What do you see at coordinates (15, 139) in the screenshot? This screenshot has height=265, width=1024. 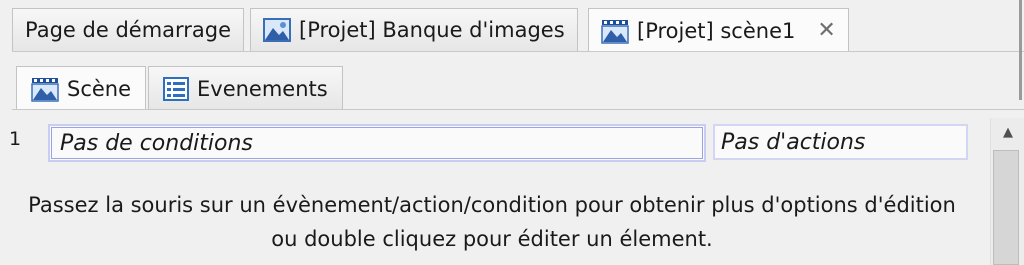 I see `event-number: 1` at bounding box center [15, 139].